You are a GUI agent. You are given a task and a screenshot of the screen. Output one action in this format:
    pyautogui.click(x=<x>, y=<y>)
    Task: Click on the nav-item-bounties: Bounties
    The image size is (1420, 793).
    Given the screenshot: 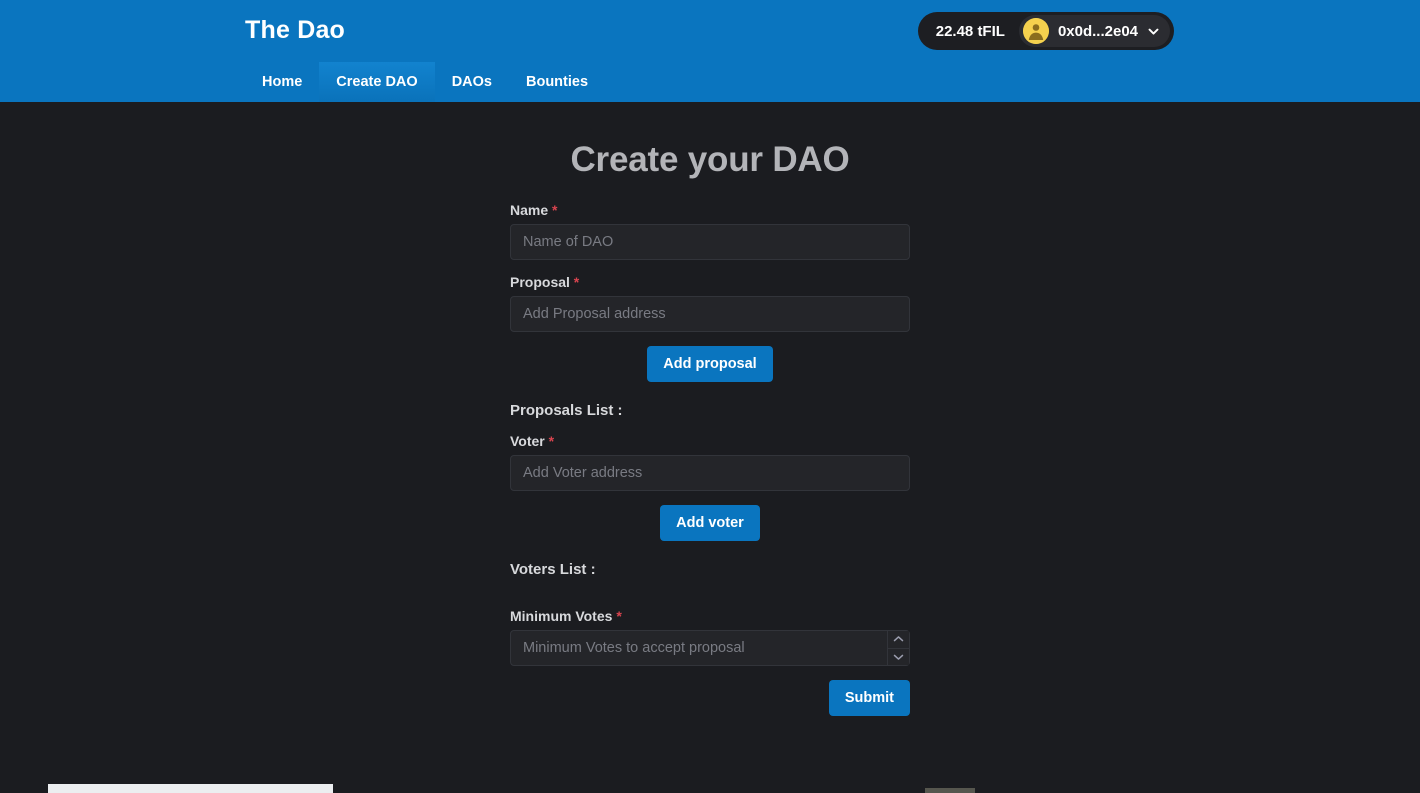 What is the action you would take?
    pyautogui.click(x=557, y=82)
    